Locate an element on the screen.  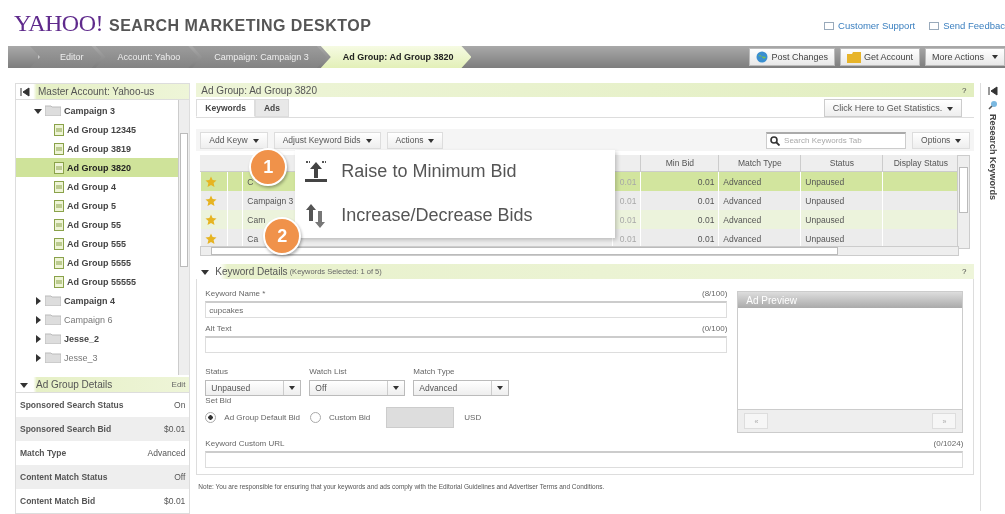
yahoo-logo: YAHOO! is located at coordinates (58, 23).